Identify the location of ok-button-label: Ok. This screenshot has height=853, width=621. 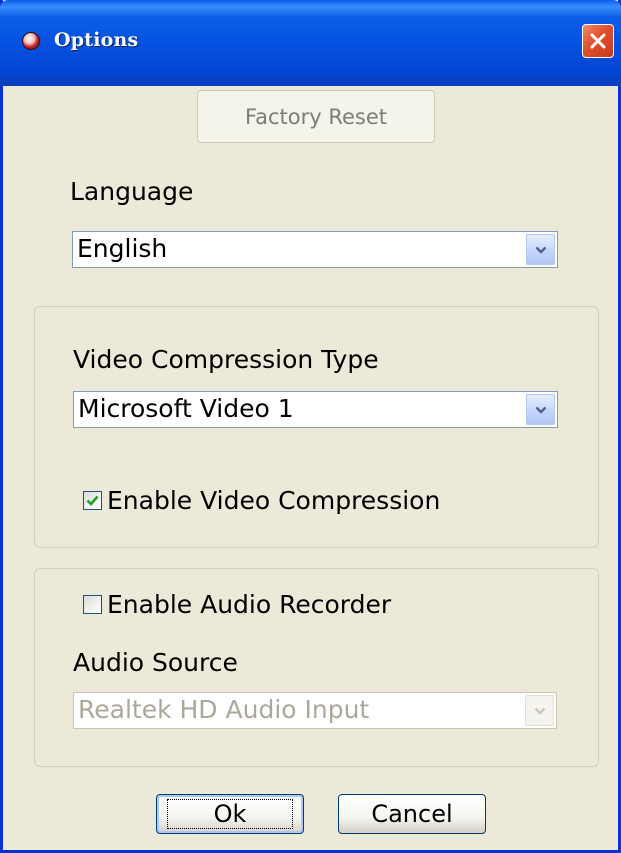
(230, 814).